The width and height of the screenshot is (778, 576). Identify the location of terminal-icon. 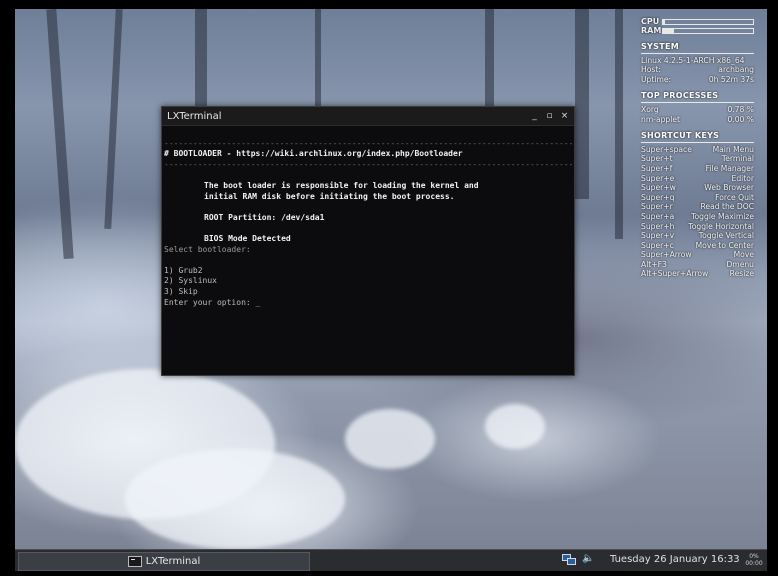
(134, 561).